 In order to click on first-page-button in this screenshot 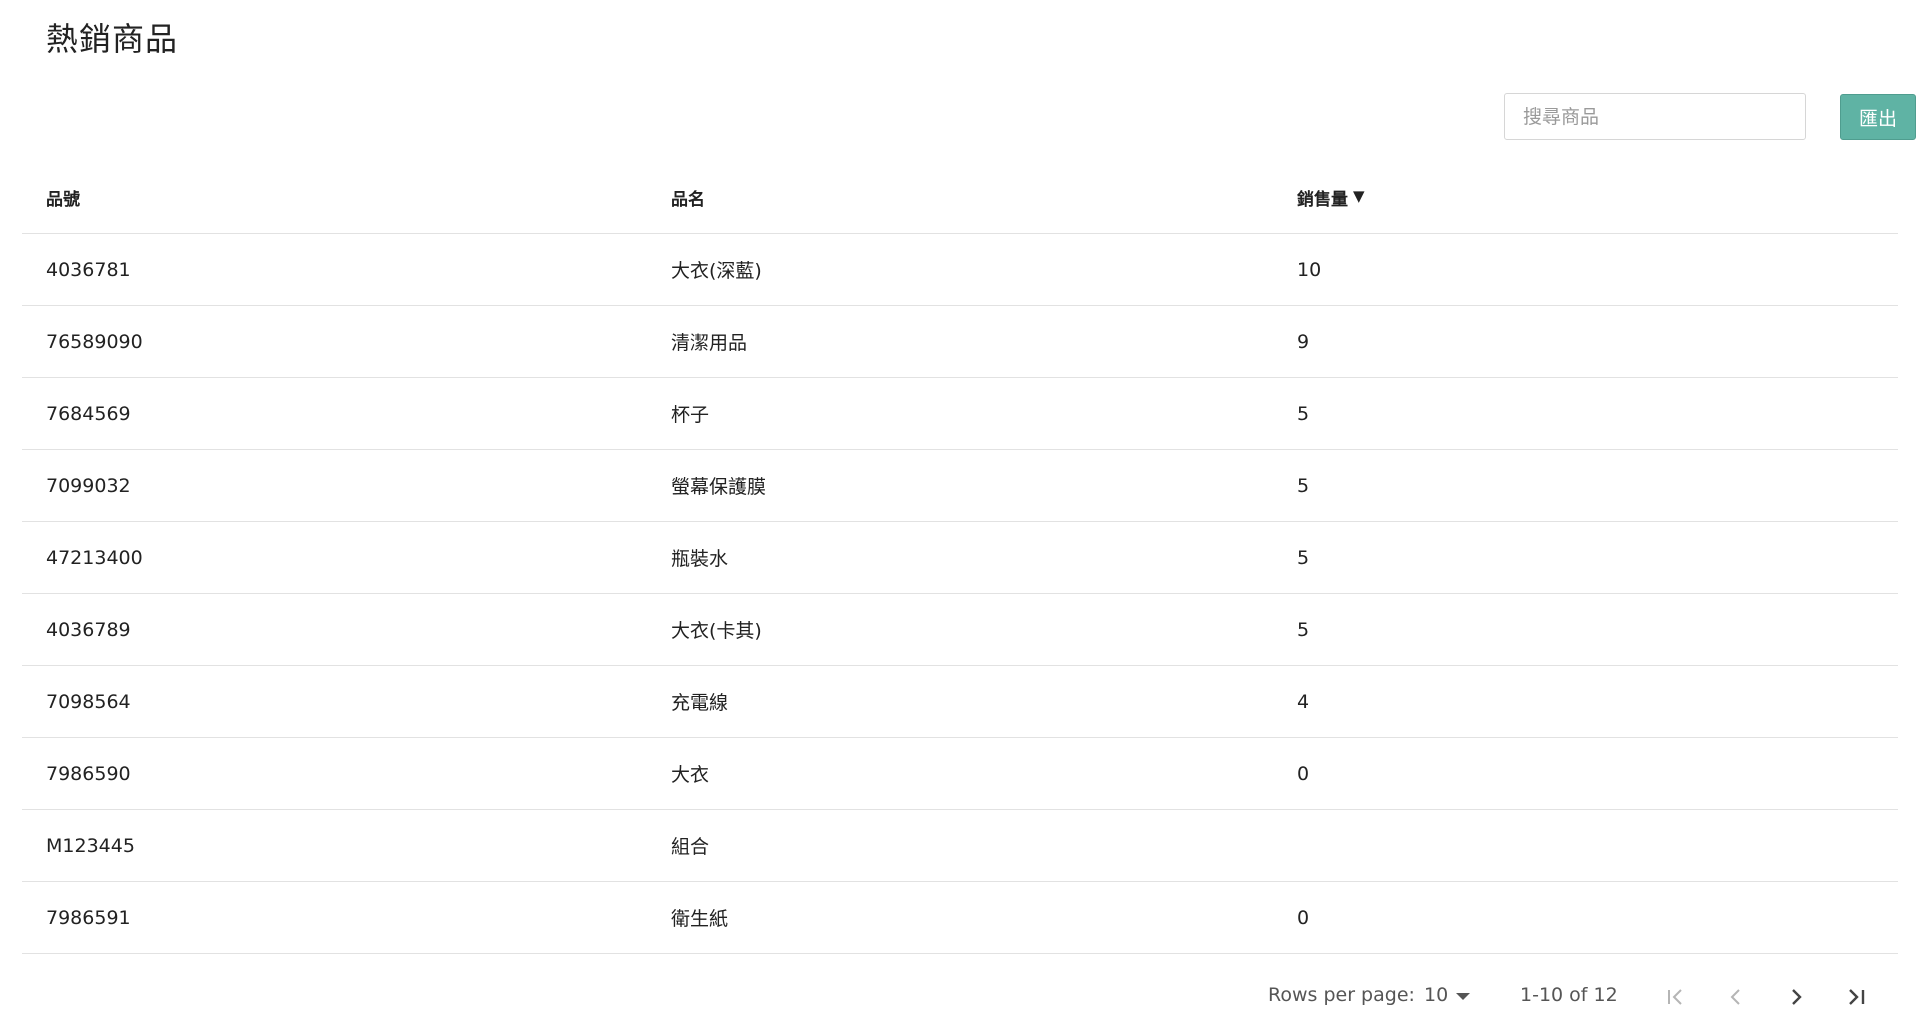, I will do `click(1676, 994)`.